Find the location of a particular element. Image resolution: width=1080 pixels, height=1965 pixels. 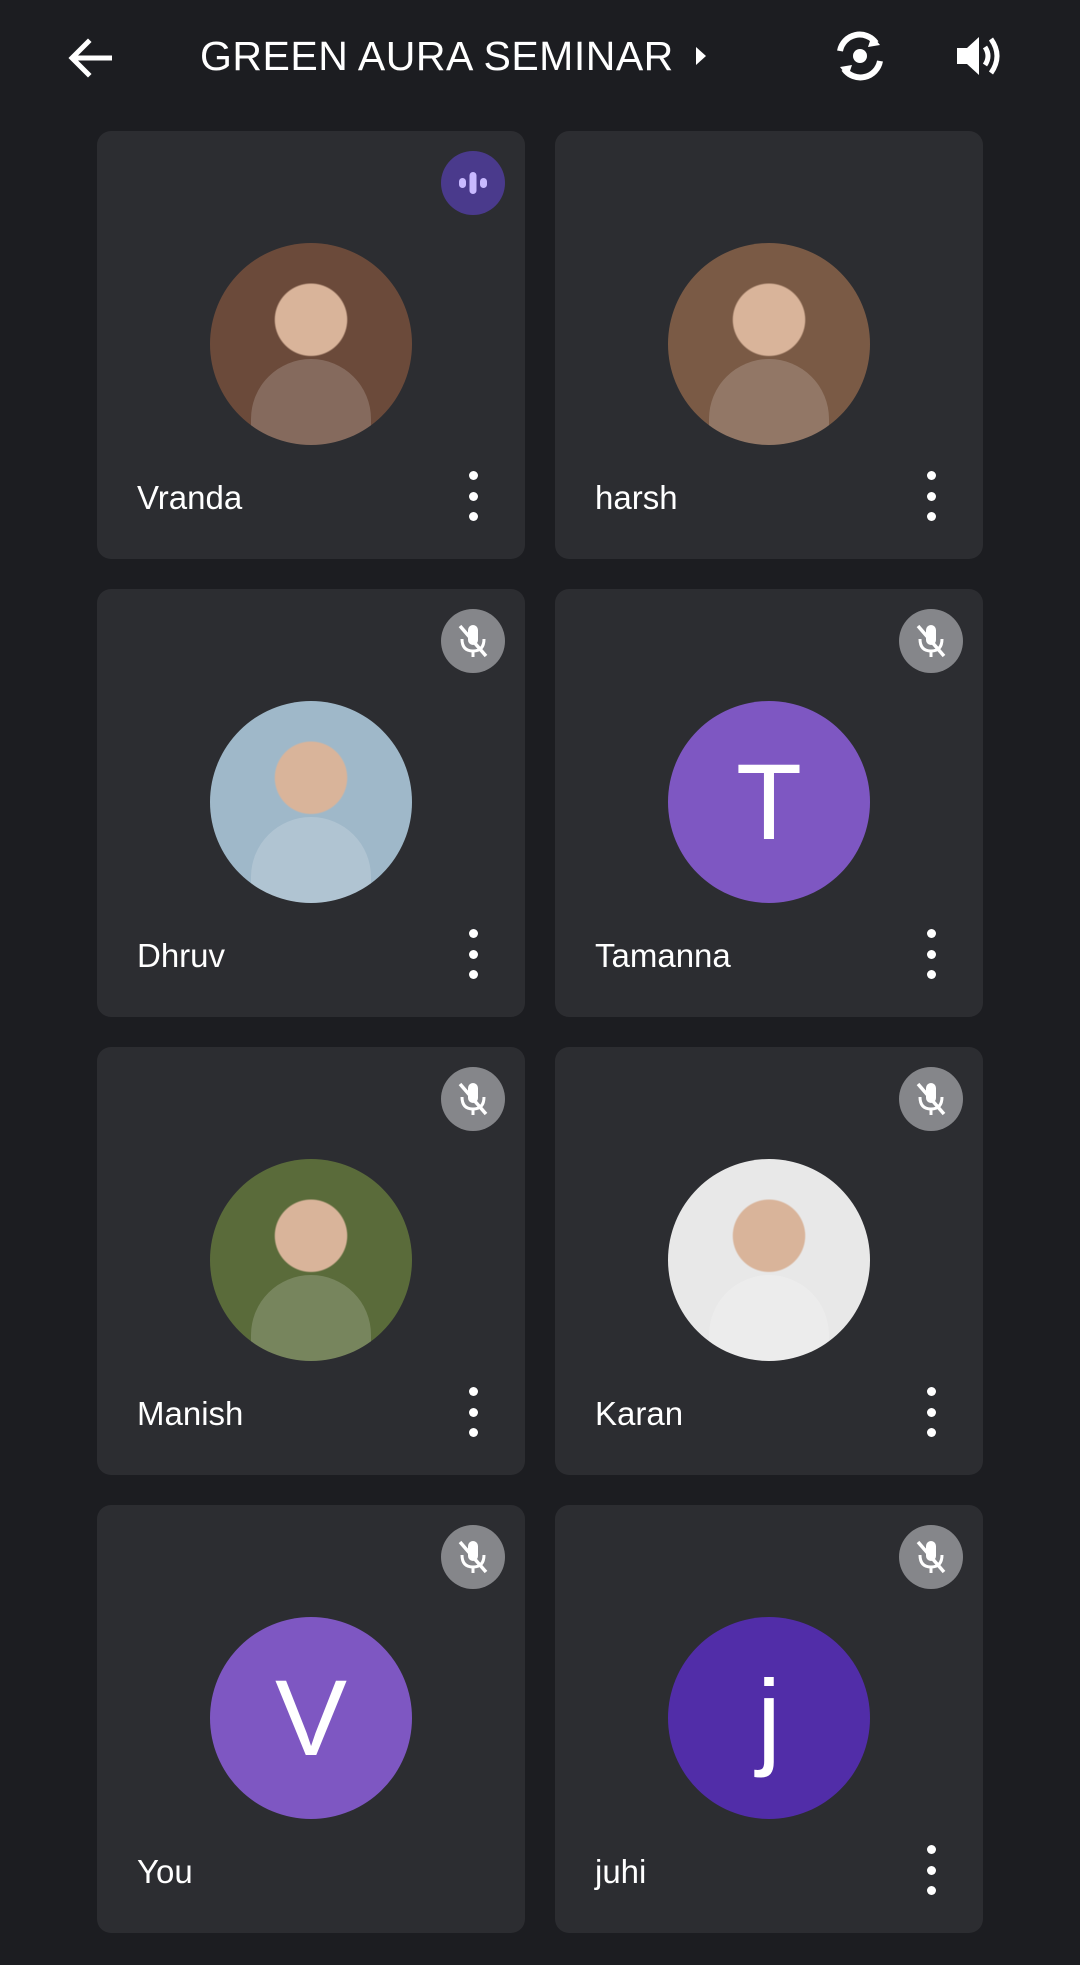

participant-tile: Dhruv is located at coordinates (311, 803).